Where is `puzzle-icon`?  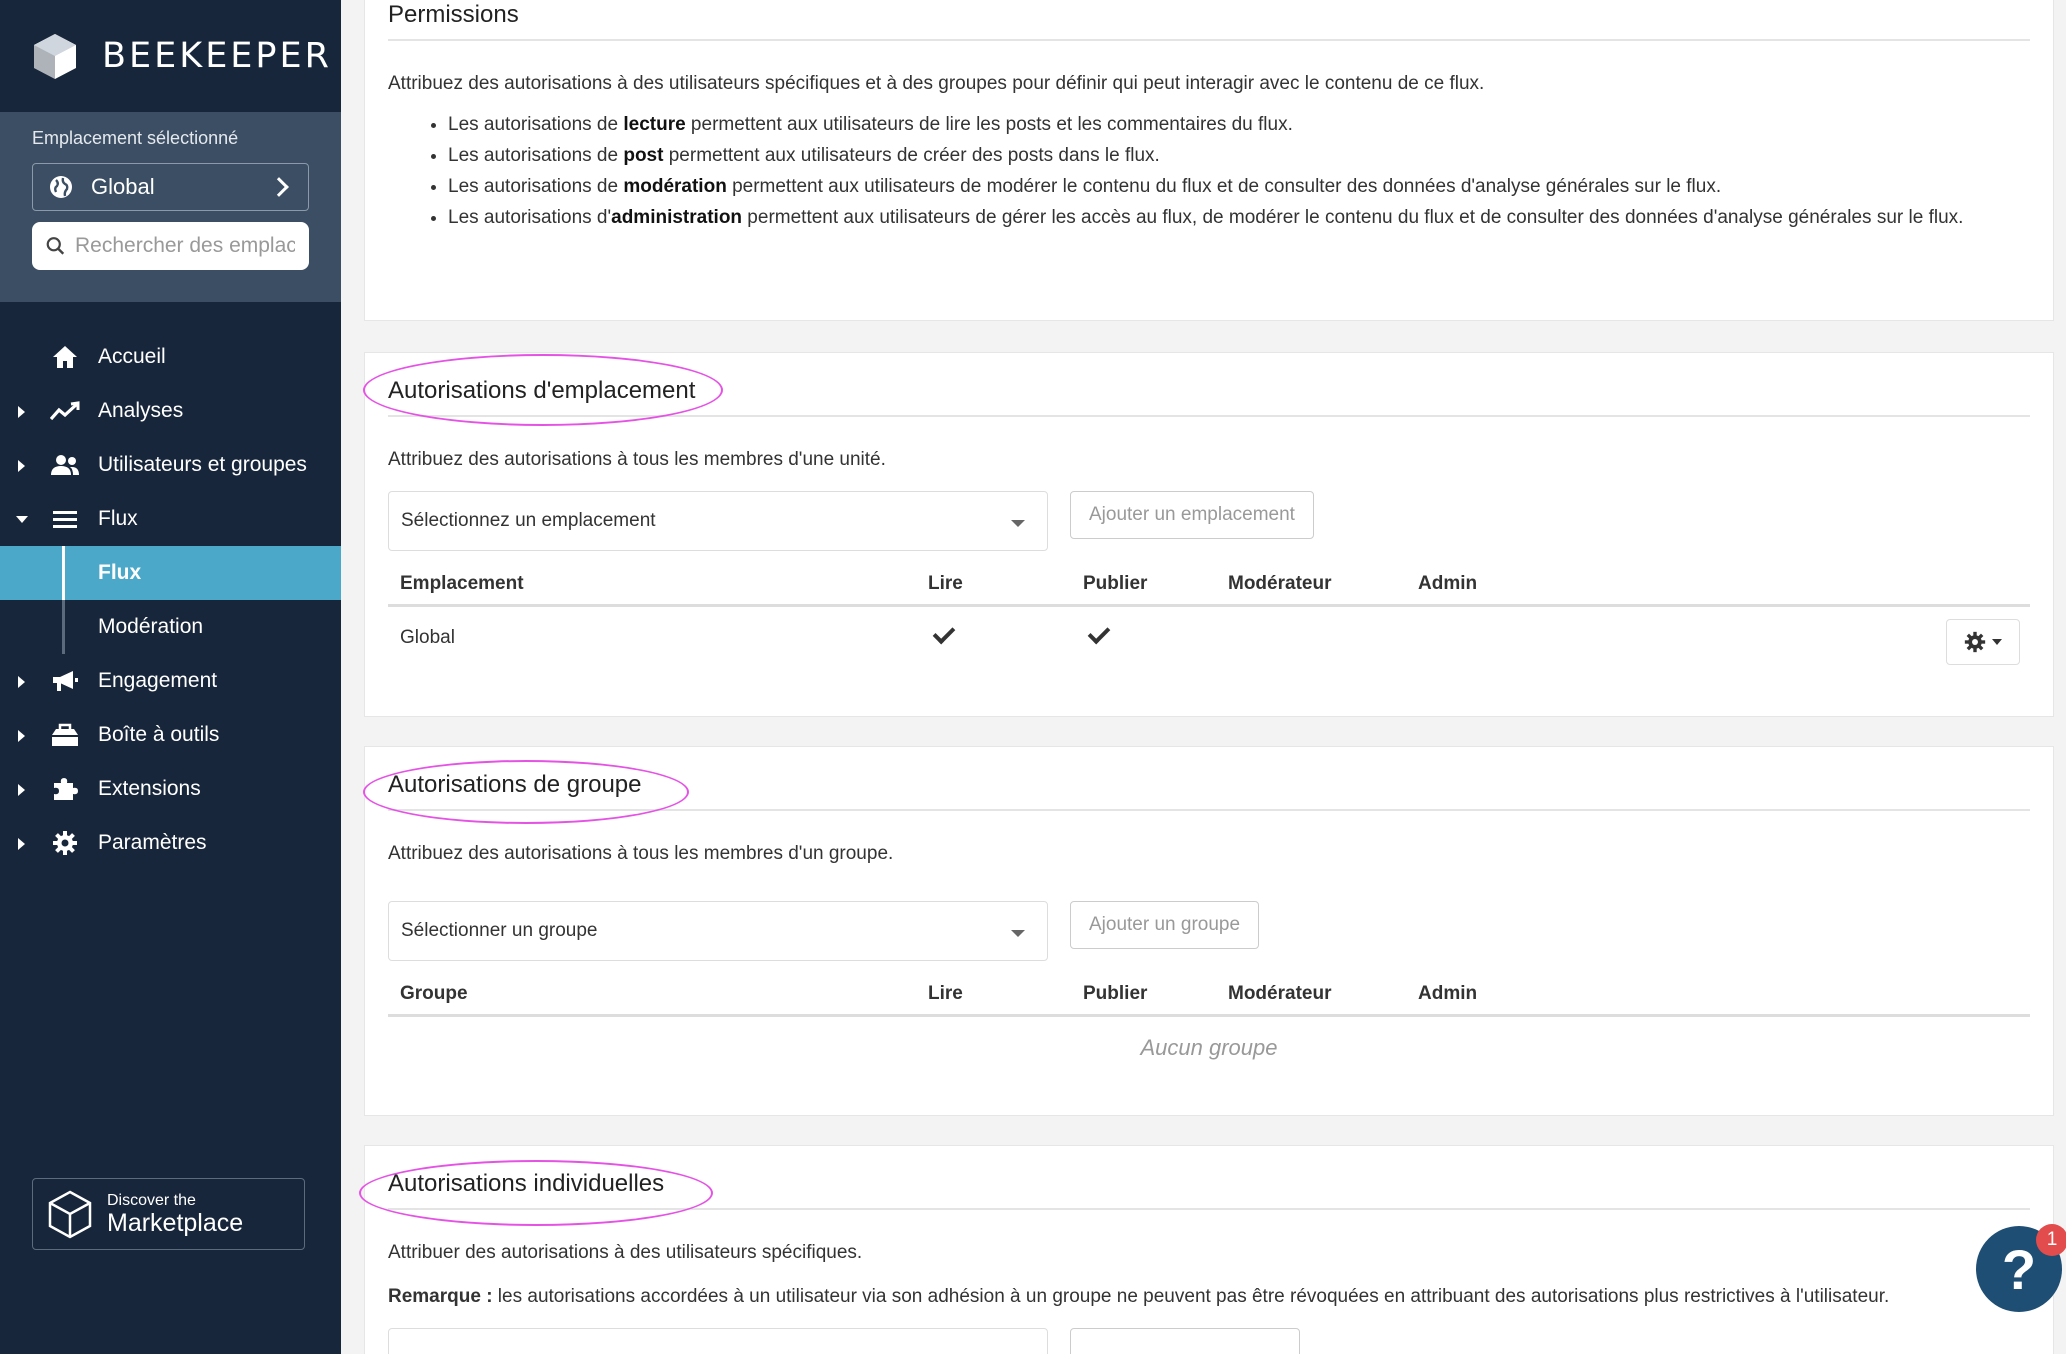 puzzle-icon is located at coordinates (65, 789).